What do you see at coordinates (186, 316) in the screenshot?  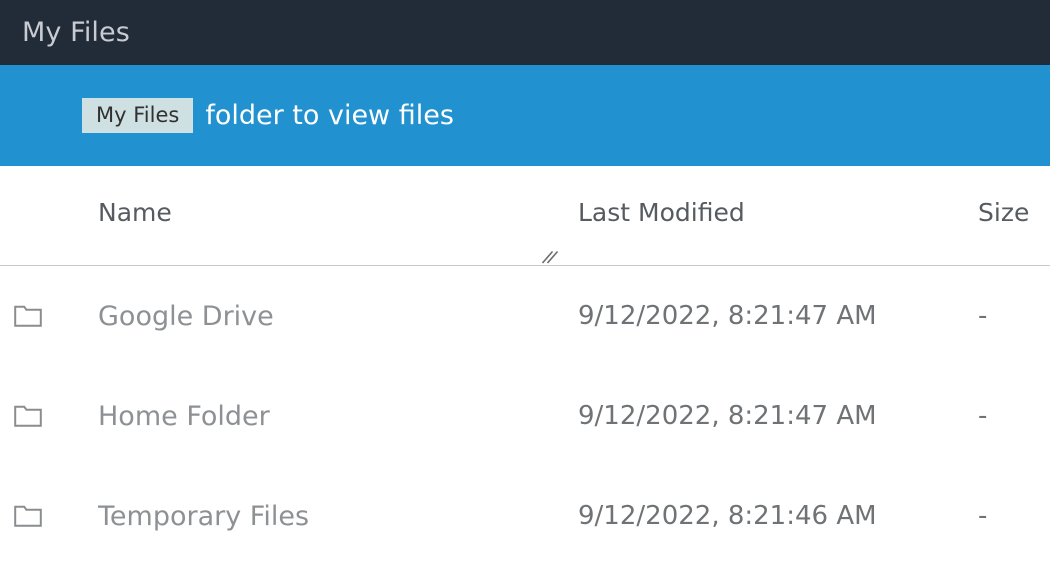 I see `file-name: Google Drive` at bounding box center [186, 316].